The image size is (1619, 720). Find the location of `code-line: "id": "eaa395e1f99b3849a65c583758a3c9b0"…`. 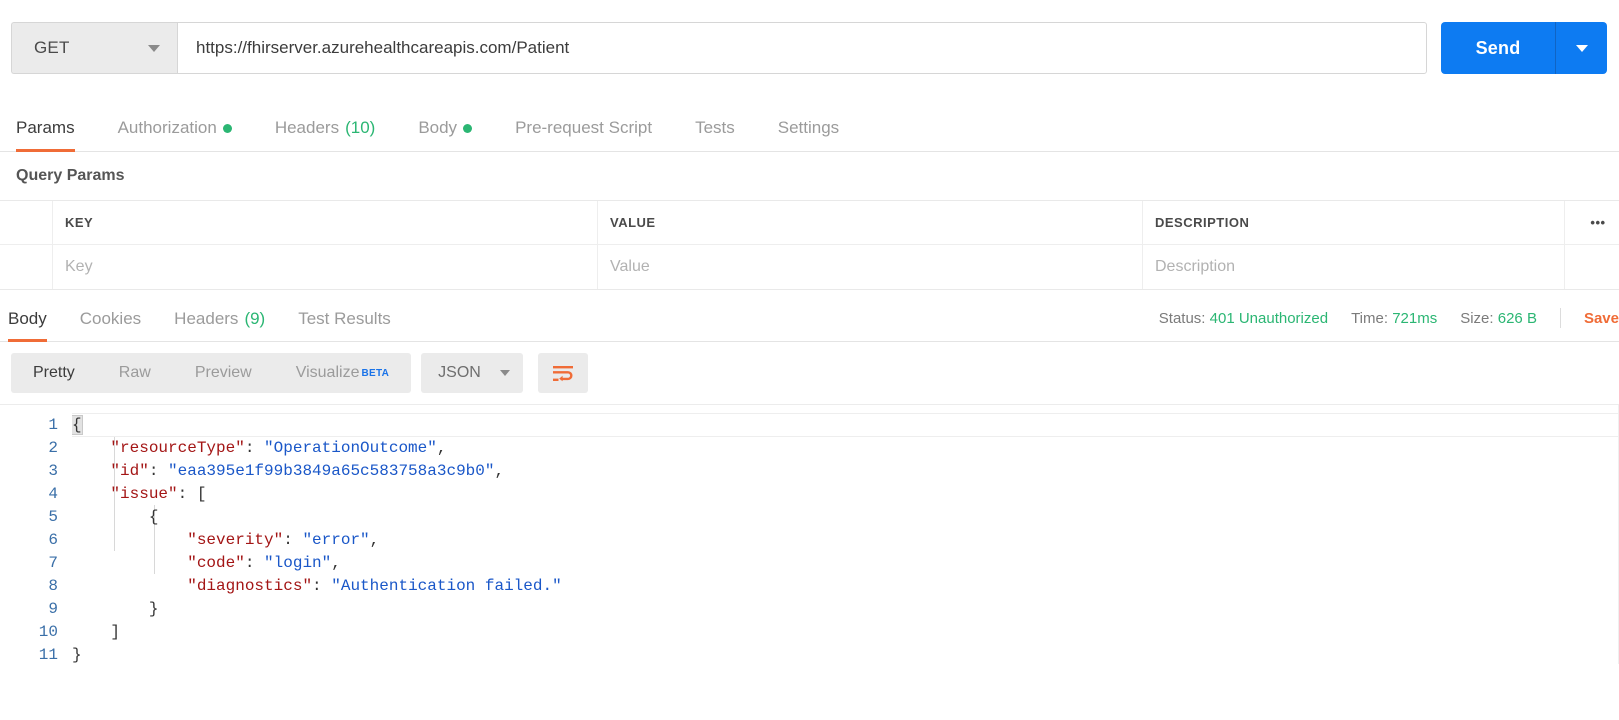

code-line: "id": "eaa395e1f99b3849a65c583758a3c9b0"… is located at coordinates (845, 471).